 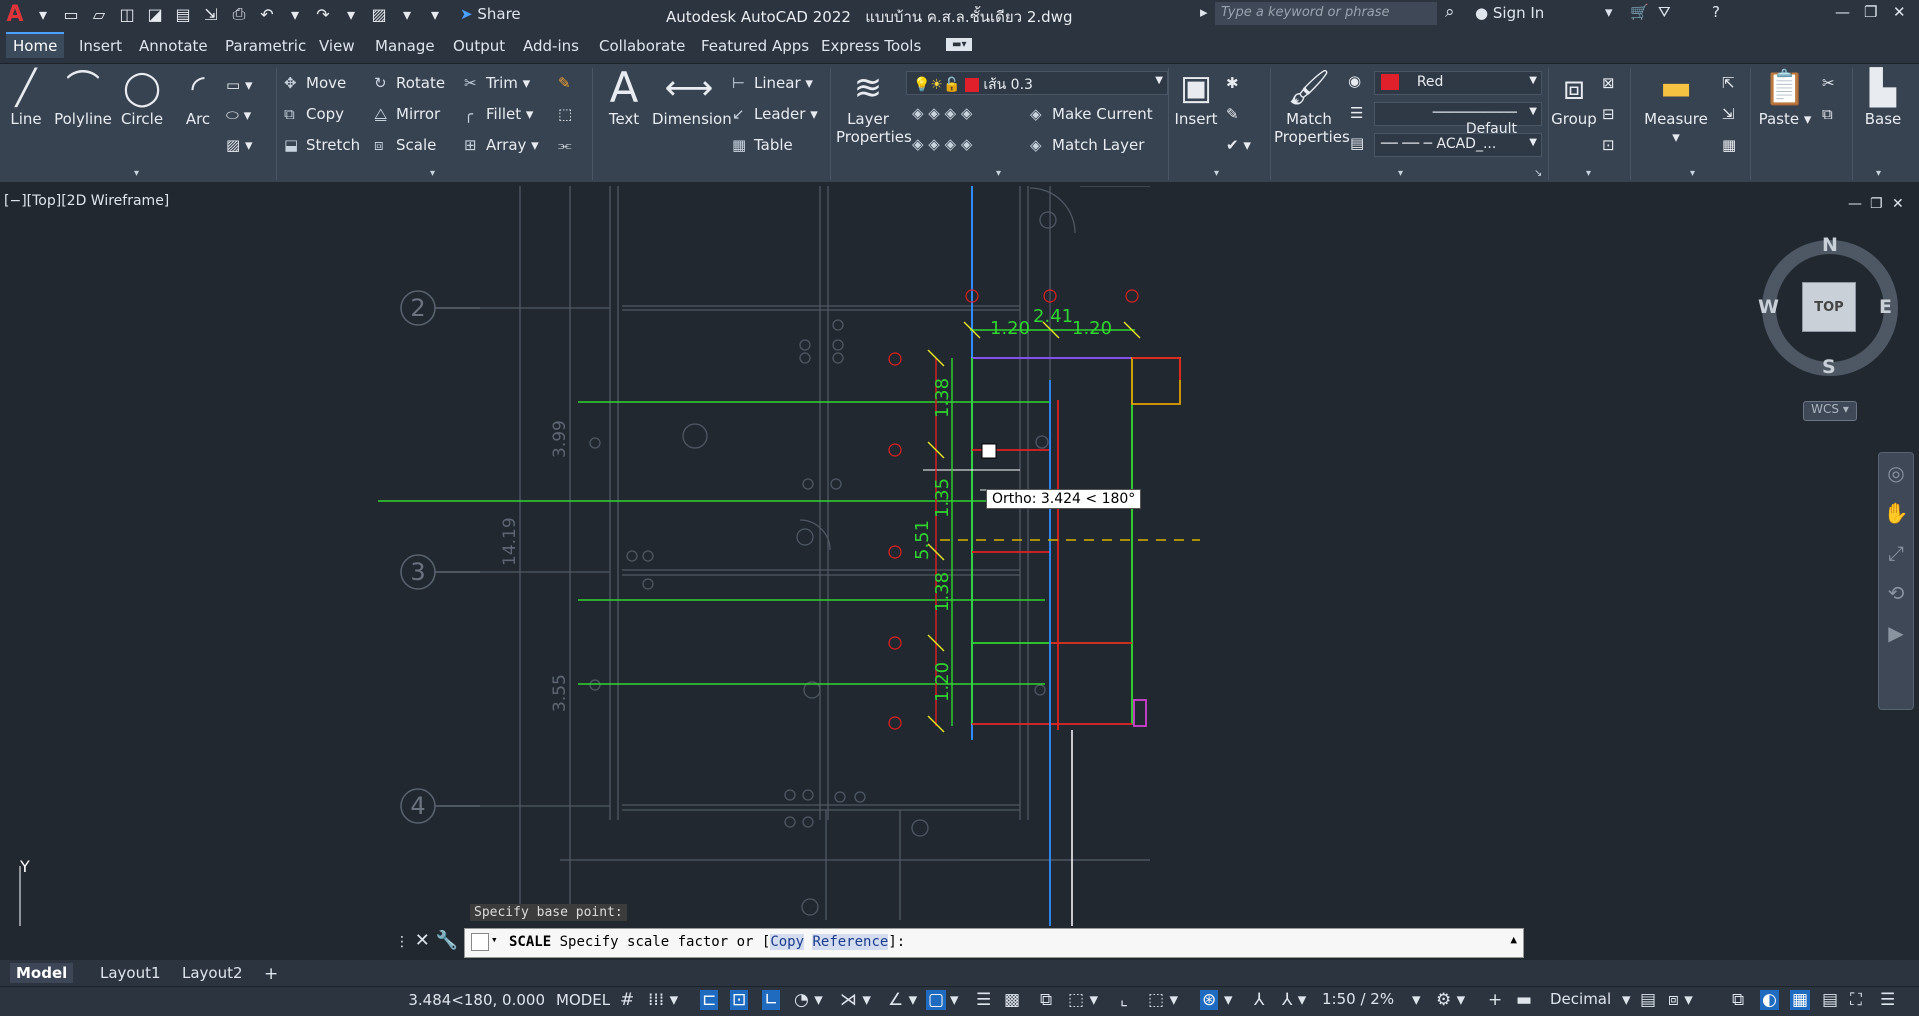 What do you see at coordinates (1729, 145) in the screenshot?
I see `calculator-icon: ▦` at bounding box center [1729, 145].